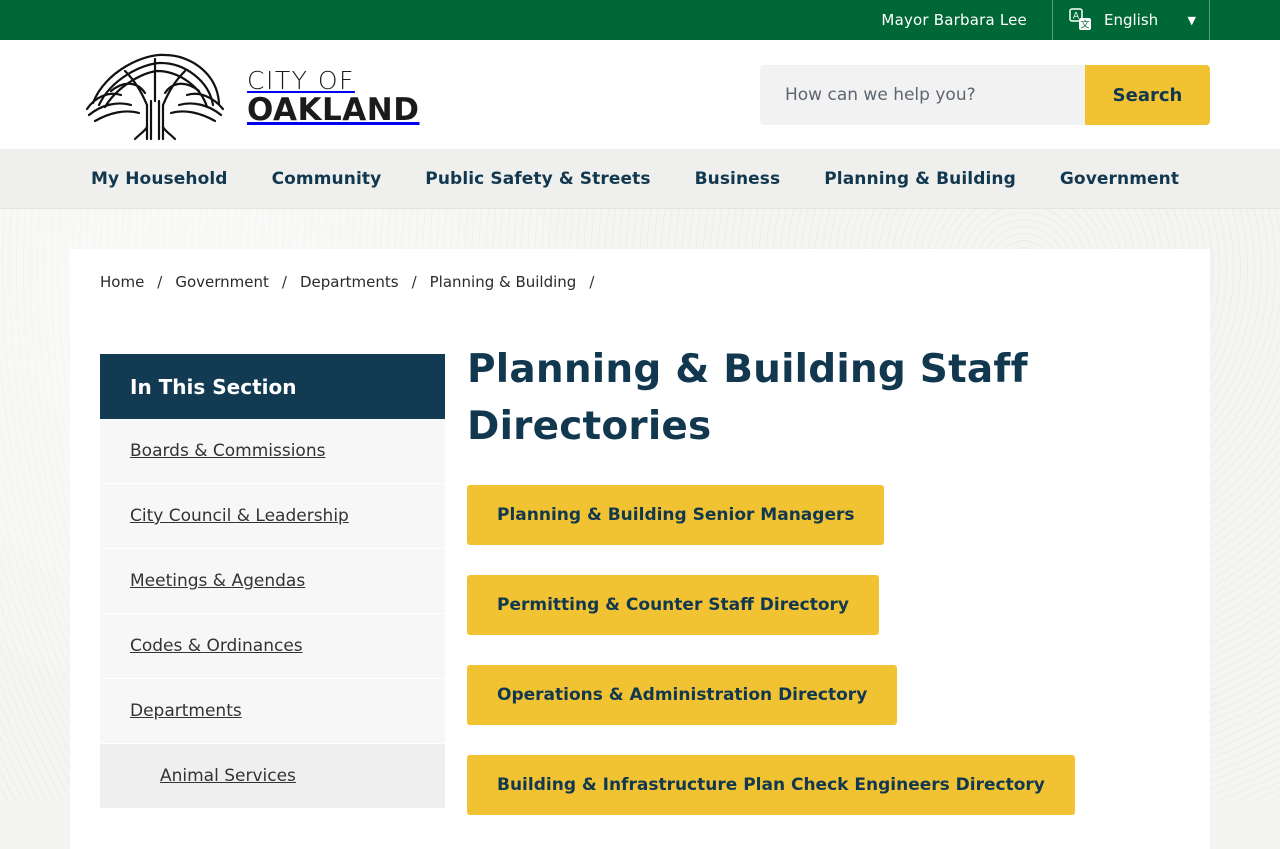 This screenshot has width=1280, height=849. What do you see at coordinates (272, 516) in the screenshot?
I see `sidebar-item-city-council-leadership: City Council & Leadership` at bounding box center [272, 516].